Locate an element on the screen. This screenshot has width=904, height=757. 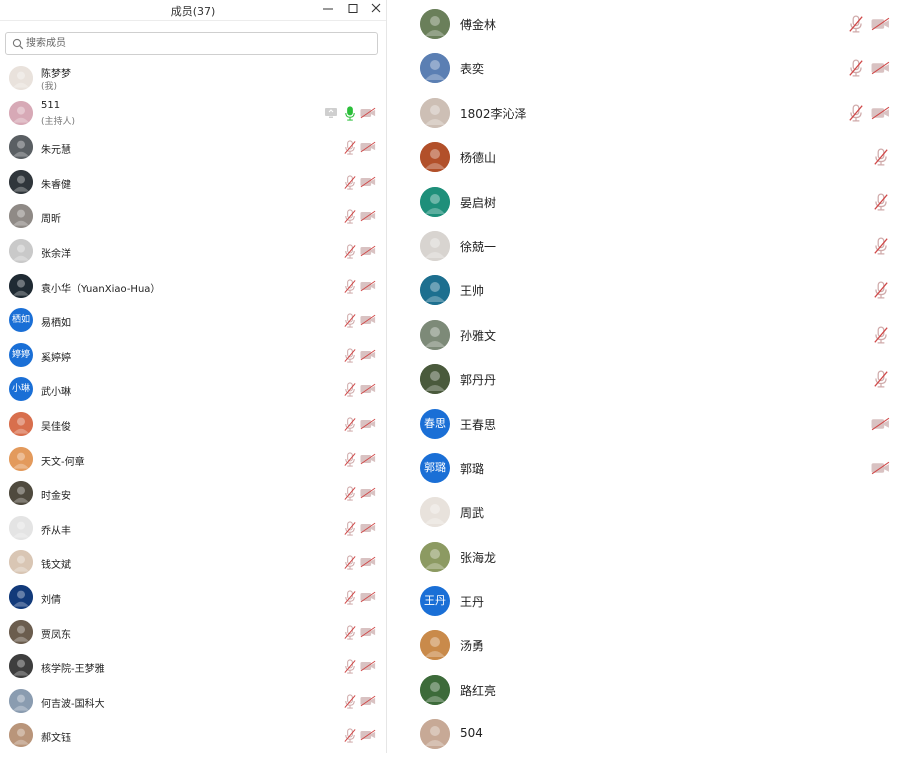
member-row: 乔从丰 is located at coordinates (193, 528).